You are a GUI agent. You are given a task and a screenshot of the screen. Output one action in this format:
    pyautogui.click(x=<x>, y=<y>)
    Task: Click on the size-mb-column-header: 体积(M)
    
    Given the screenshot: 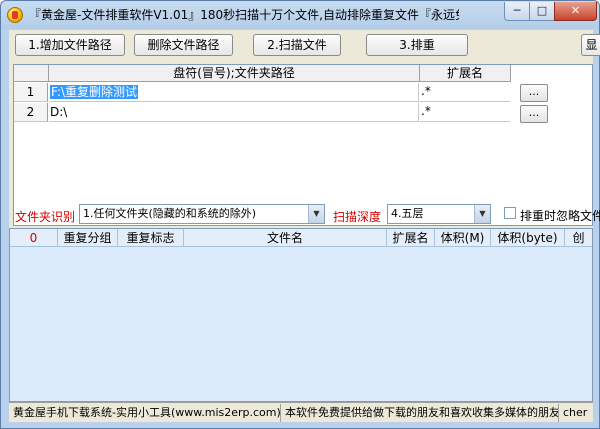 What is the action you would take?
    pyautogui.click(x=463, y=238)
    